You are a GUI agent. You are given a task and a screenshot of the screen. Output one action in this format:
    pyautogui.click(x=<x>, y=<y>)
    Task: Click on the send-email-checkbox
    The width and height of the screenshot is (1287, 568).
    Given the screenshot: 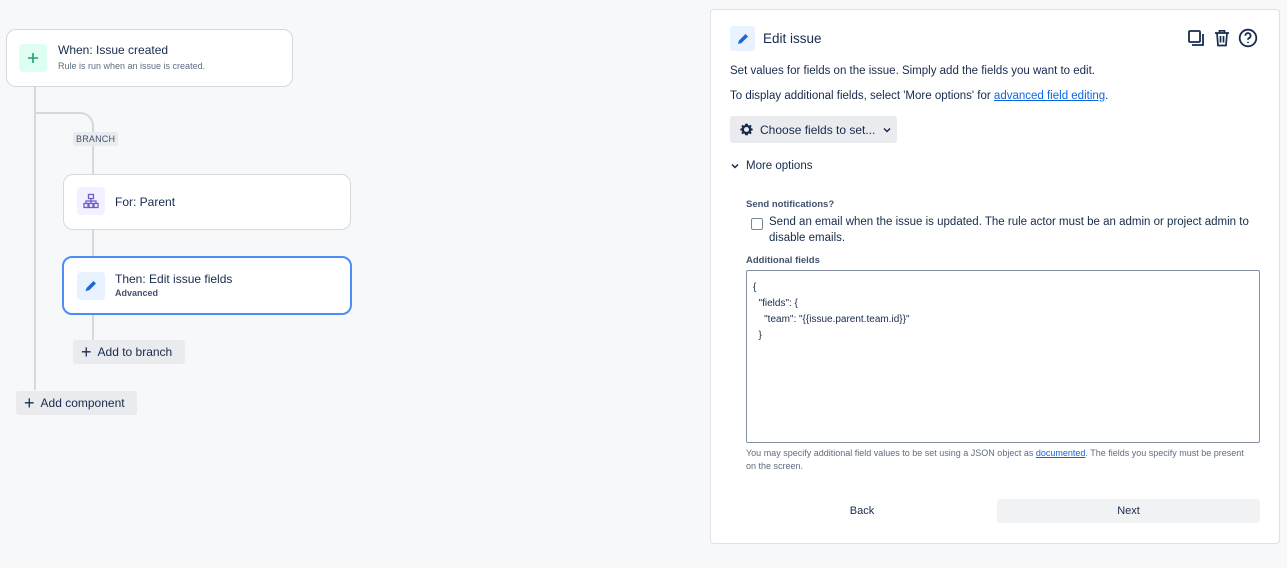 What is the action you would take?
    pyautogui.click(x=757, y=224)
    